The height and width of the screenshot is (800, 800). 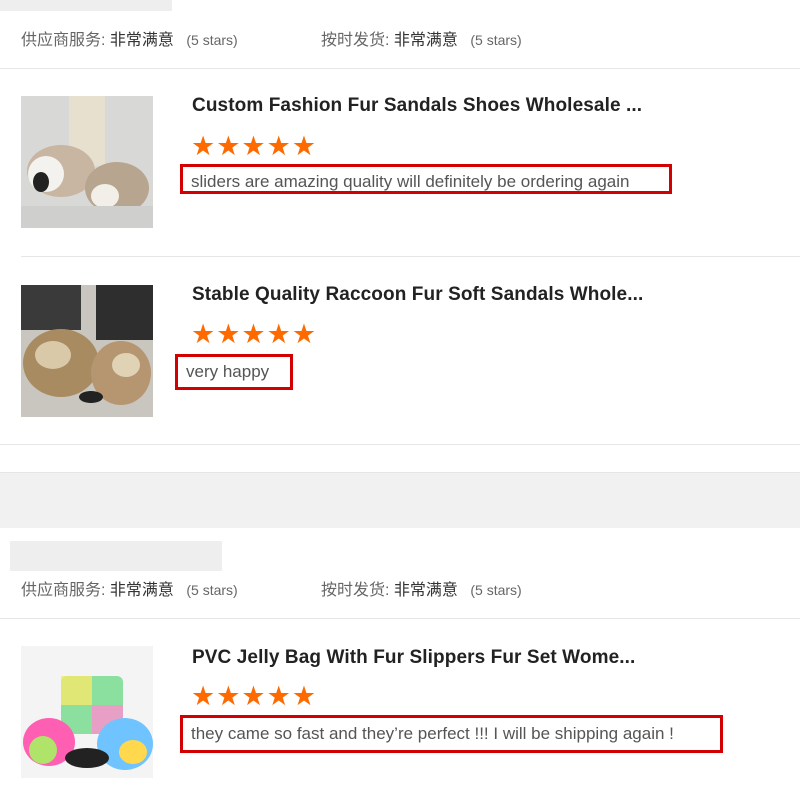 I want to click on fur-sandals-image, so click(x=87, y=162).